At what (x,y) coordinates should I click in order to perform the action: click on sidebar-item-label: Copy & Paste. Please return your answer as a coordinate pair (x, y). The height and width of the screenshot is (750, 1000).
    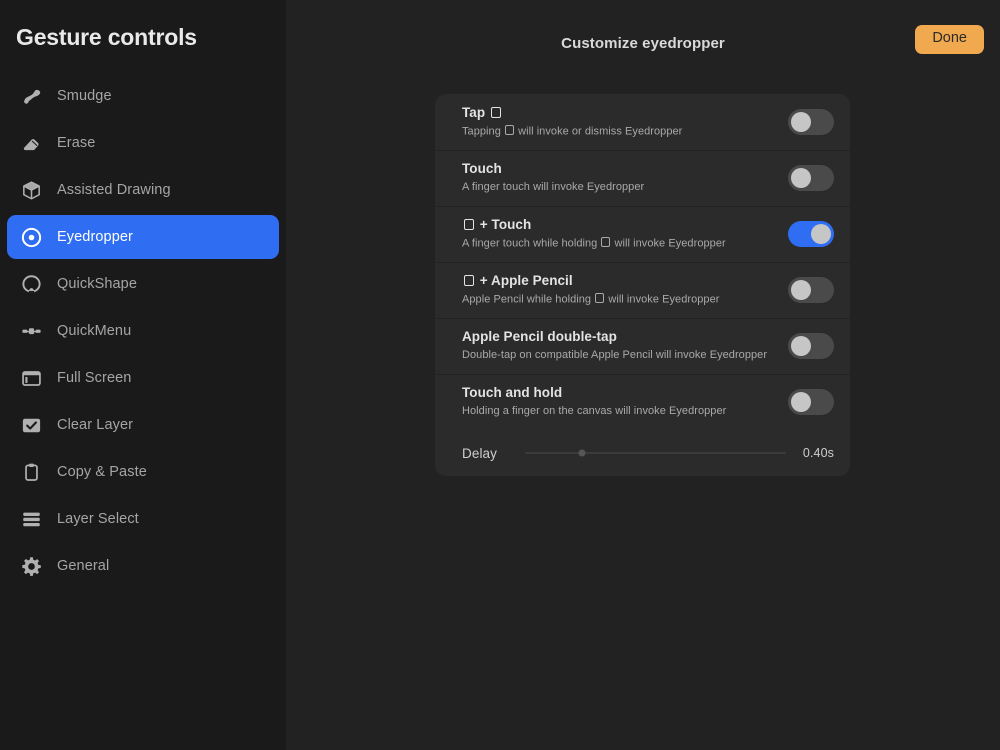
    Looking at the image, I should click on (102, 472).